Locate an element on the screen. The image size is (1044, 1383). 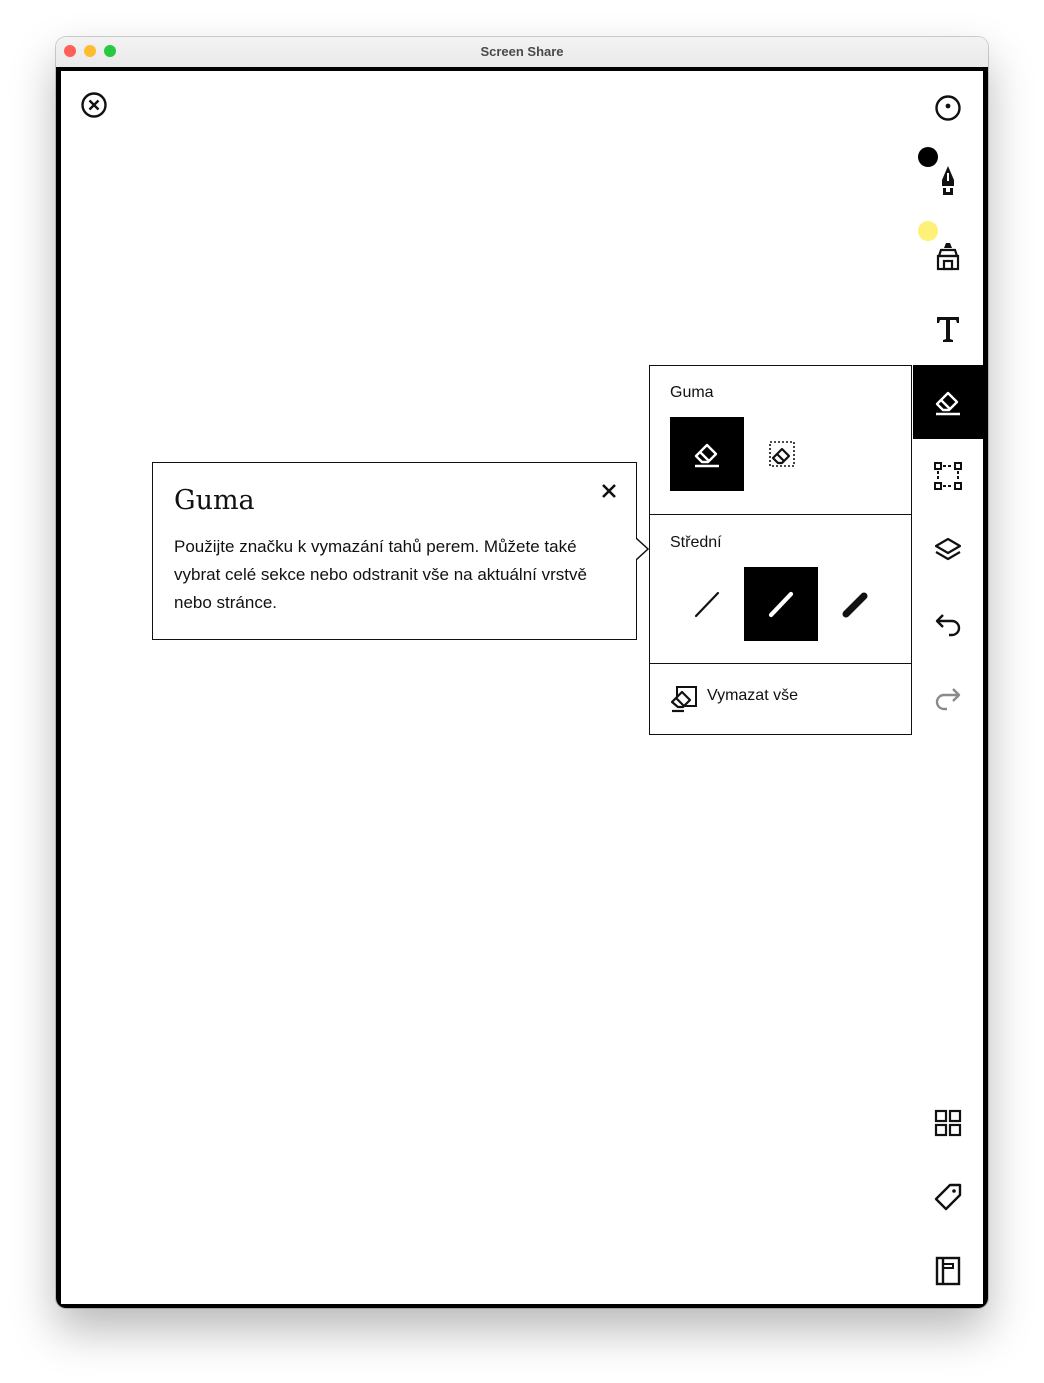
text-tool is located at coordinates (948, 329).